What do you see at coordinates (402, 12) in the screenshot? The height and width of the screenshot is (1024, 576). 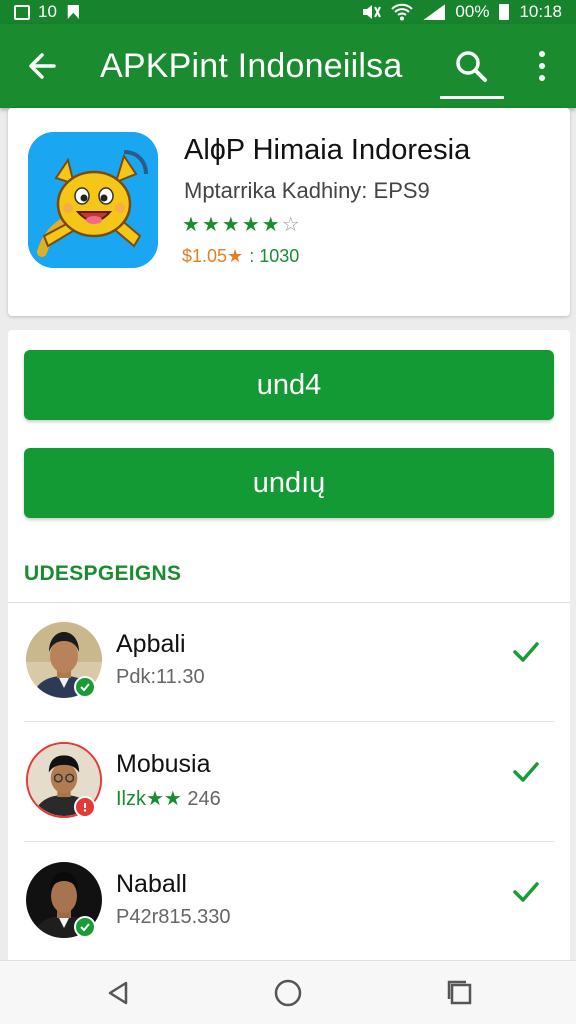 I see `wifi-icon` at bounding box center [402, 12].